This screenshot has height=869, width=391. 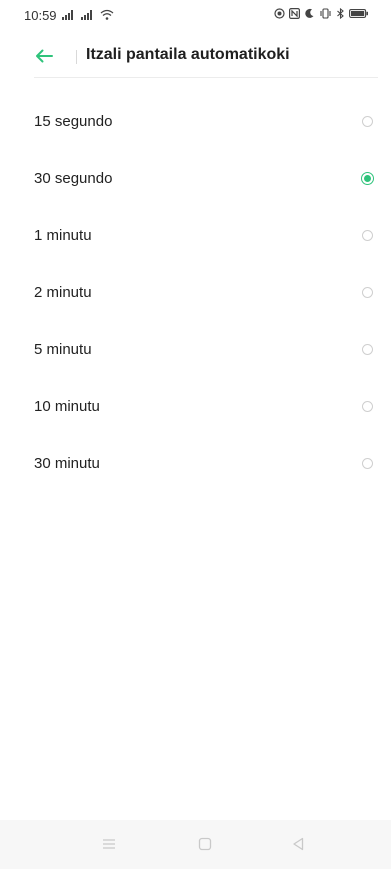 What do you see at coordinates (195, 350) in the screenshot?
I see `option-5-minutu: 5 minutu` at bounding box center [195, 350].